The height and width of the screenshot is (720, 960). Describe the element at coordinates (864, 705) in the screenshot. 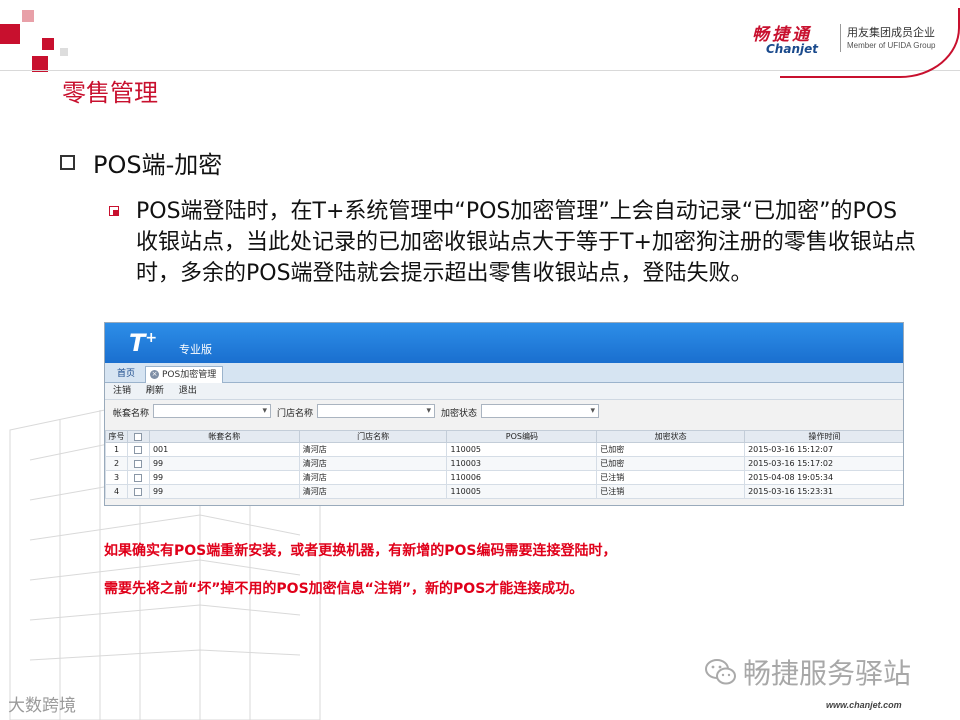

I see `website-url: www.chanjet.com` at that location.